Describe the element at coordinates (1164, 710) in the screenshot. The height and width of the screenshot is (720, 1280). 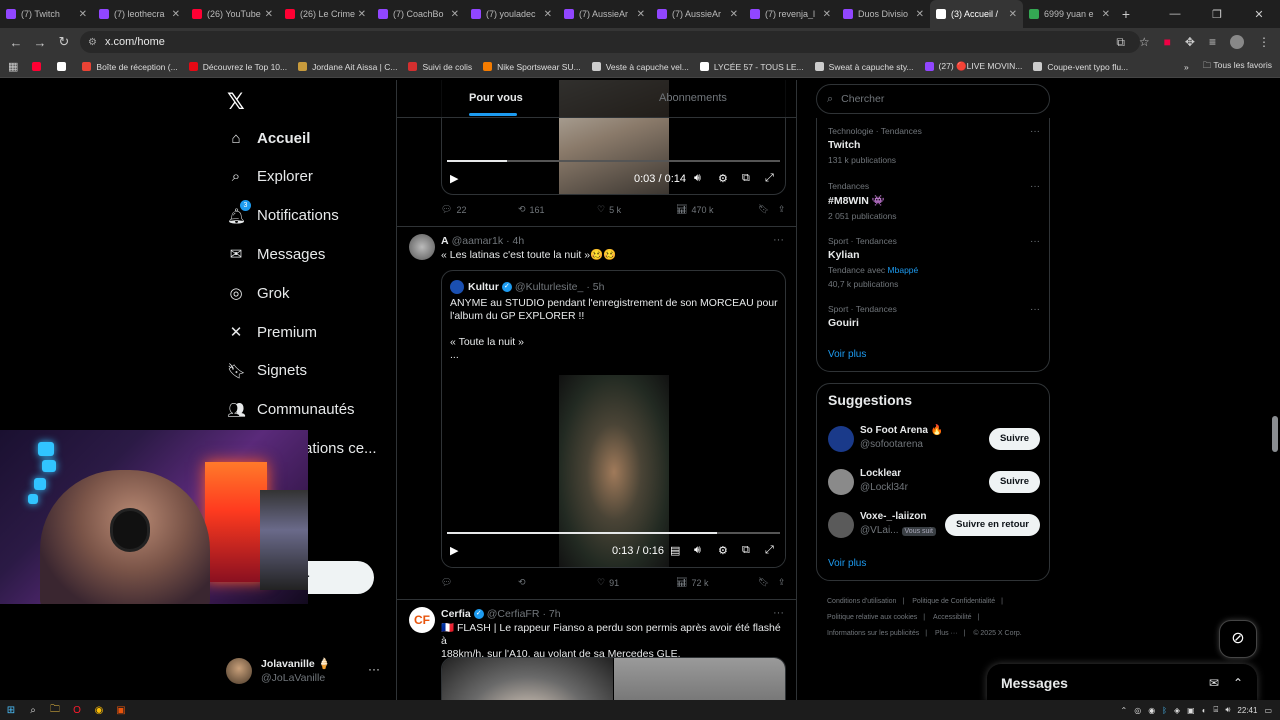
I see `bluetooth-icon: ᛒ` at that location.